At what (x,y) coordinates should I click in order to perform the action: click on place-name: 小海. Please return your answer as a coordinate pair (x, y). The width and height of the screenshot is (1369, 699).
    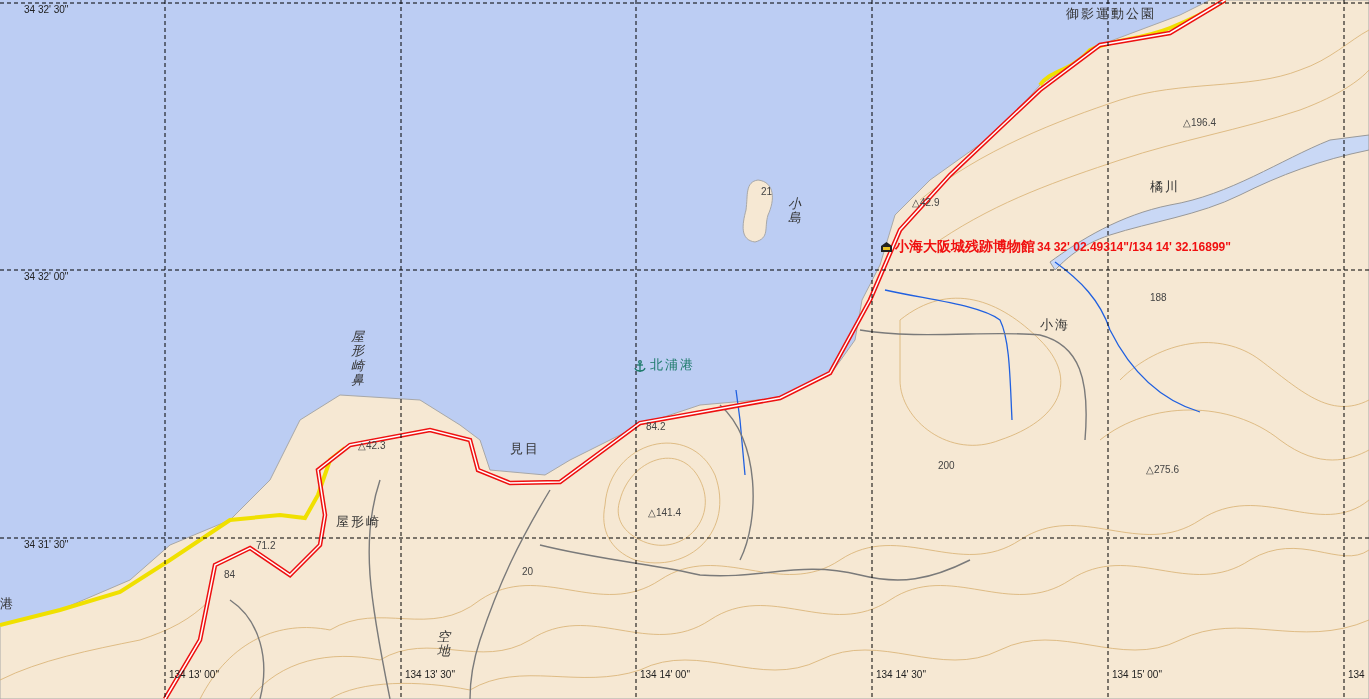
    Looking at the image, I should click on (1055, 325).